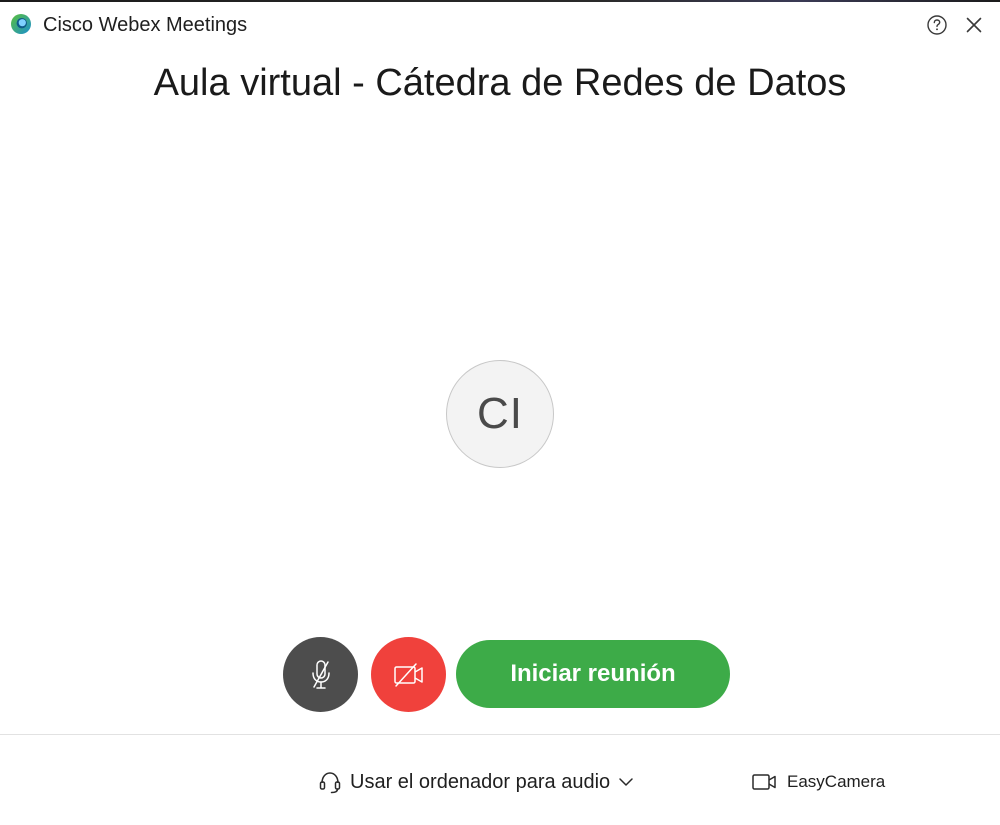  What do you see at coordinates (330, 783) in the screenshot?
I see `headset-icon` at bounding box center [330, 783].